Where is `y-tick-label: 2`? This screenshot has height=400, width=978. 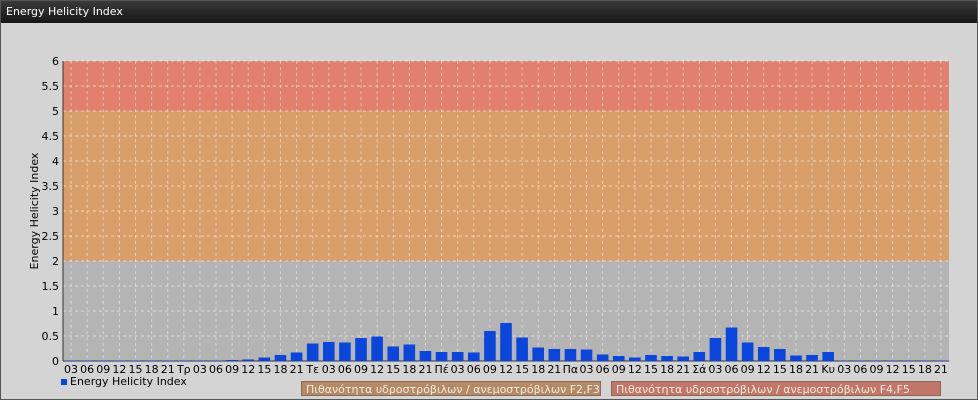
y-tick-label: 2 is located at coordinates (55, 261).